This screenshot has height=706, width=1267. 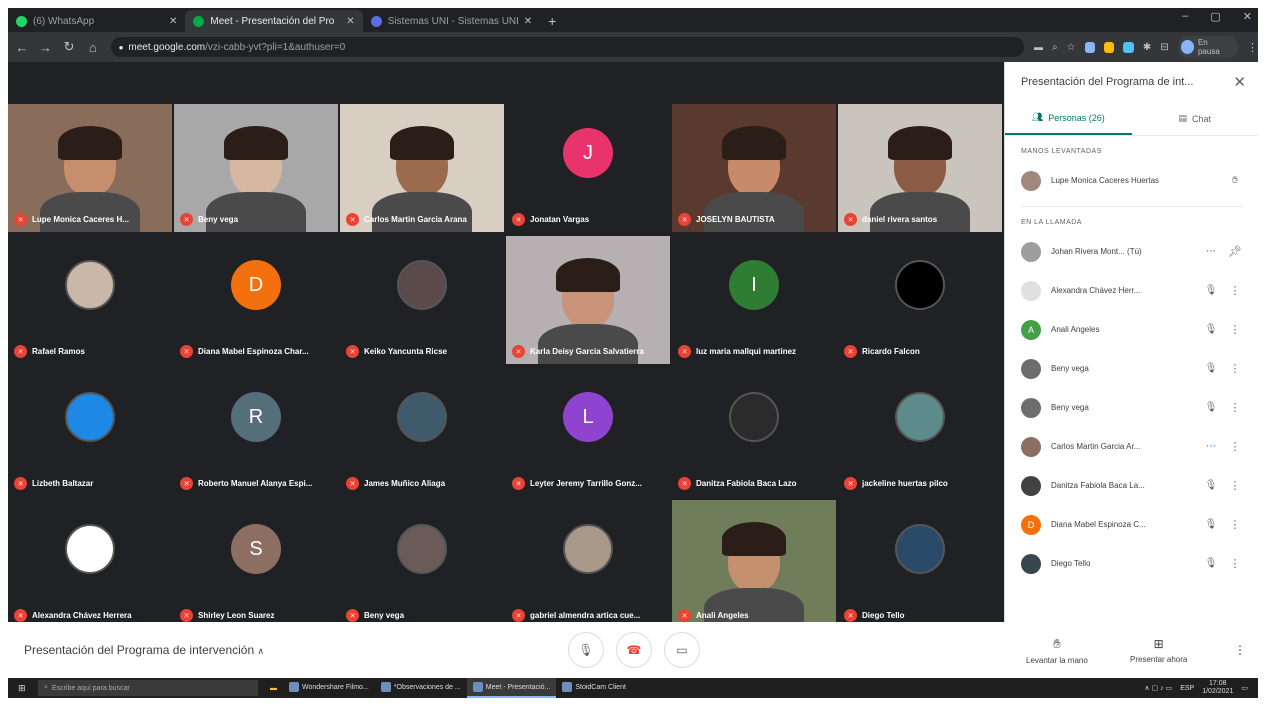 What do you see at coordinates (1207, 47) in the screenshot?
I see `profile-button: En pausa` at bounding box center [1207, 47].